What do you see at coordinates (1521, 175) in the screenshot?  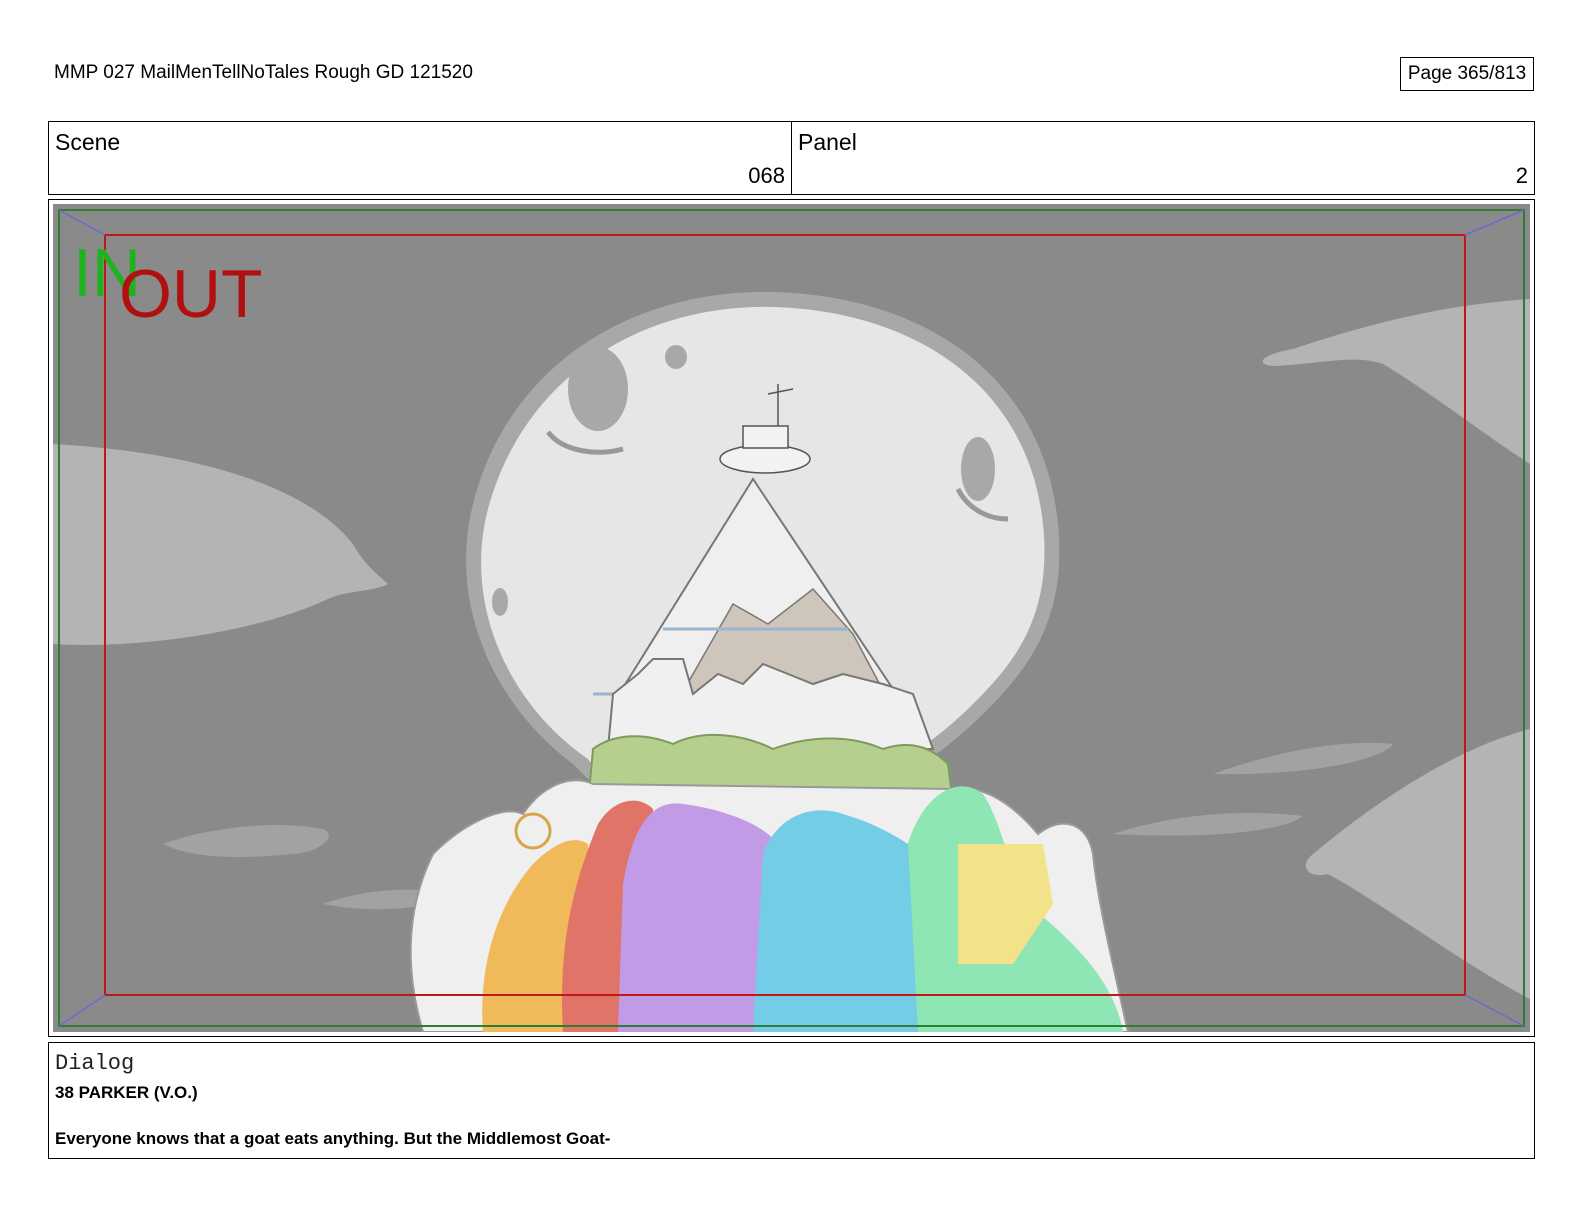 I see `panel-number: 2` at bounding box center [1521, 175].